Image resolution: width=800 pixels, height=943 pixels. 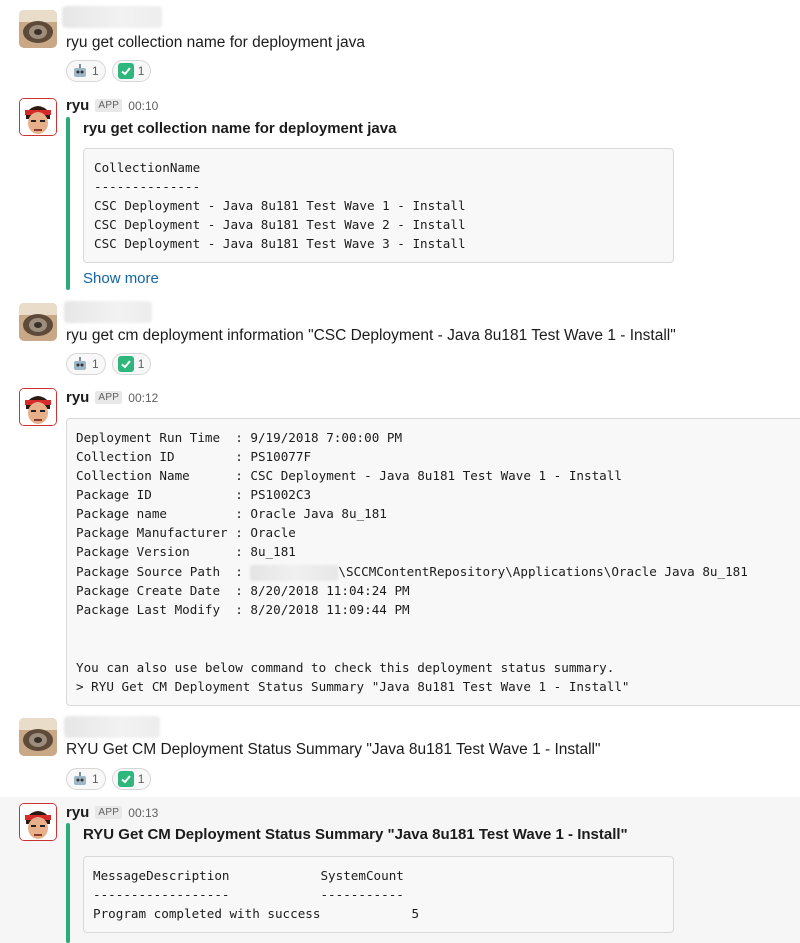 I want to click on timestamp: 00:12, so click(x=143, y=398).